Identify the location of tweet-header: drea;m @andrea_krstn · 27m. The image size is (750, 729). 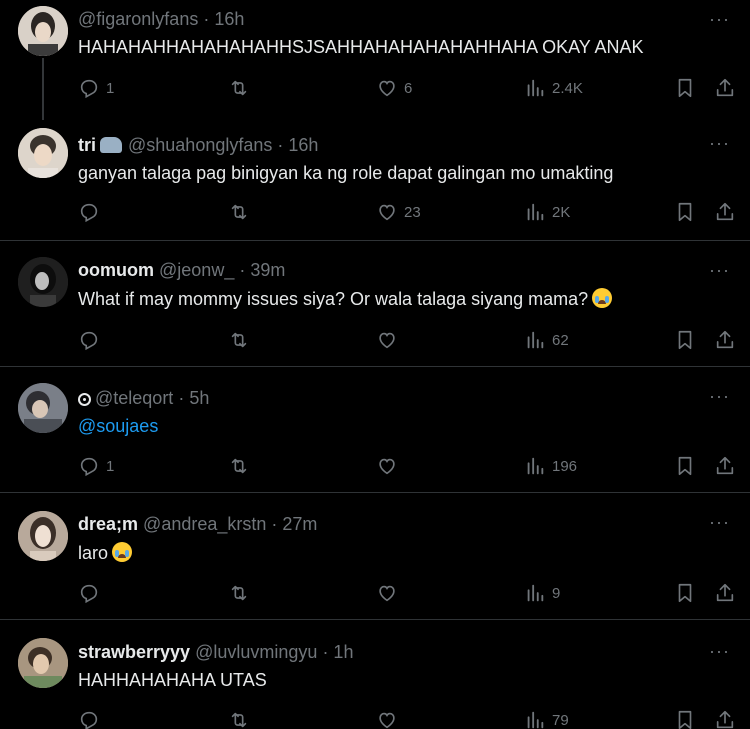
(197, 524).